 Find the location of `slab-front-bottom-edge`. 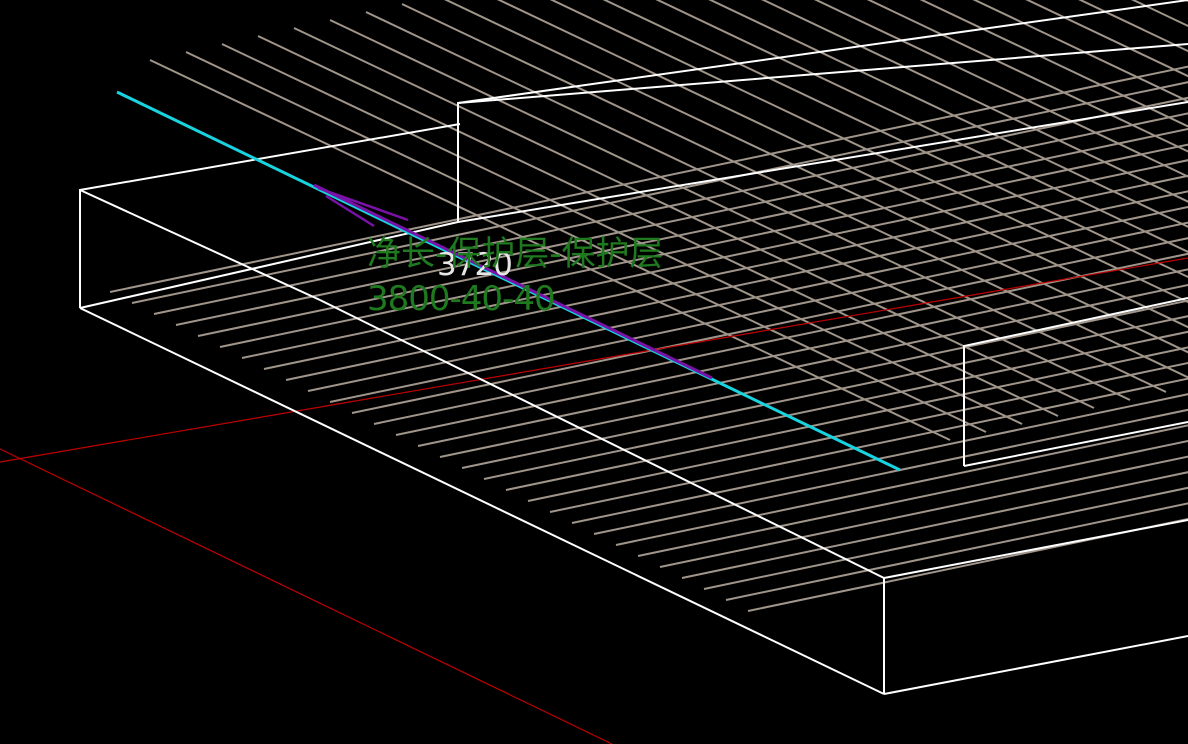

slab-front-bottom-edge is located at coordinates (1035, 665).